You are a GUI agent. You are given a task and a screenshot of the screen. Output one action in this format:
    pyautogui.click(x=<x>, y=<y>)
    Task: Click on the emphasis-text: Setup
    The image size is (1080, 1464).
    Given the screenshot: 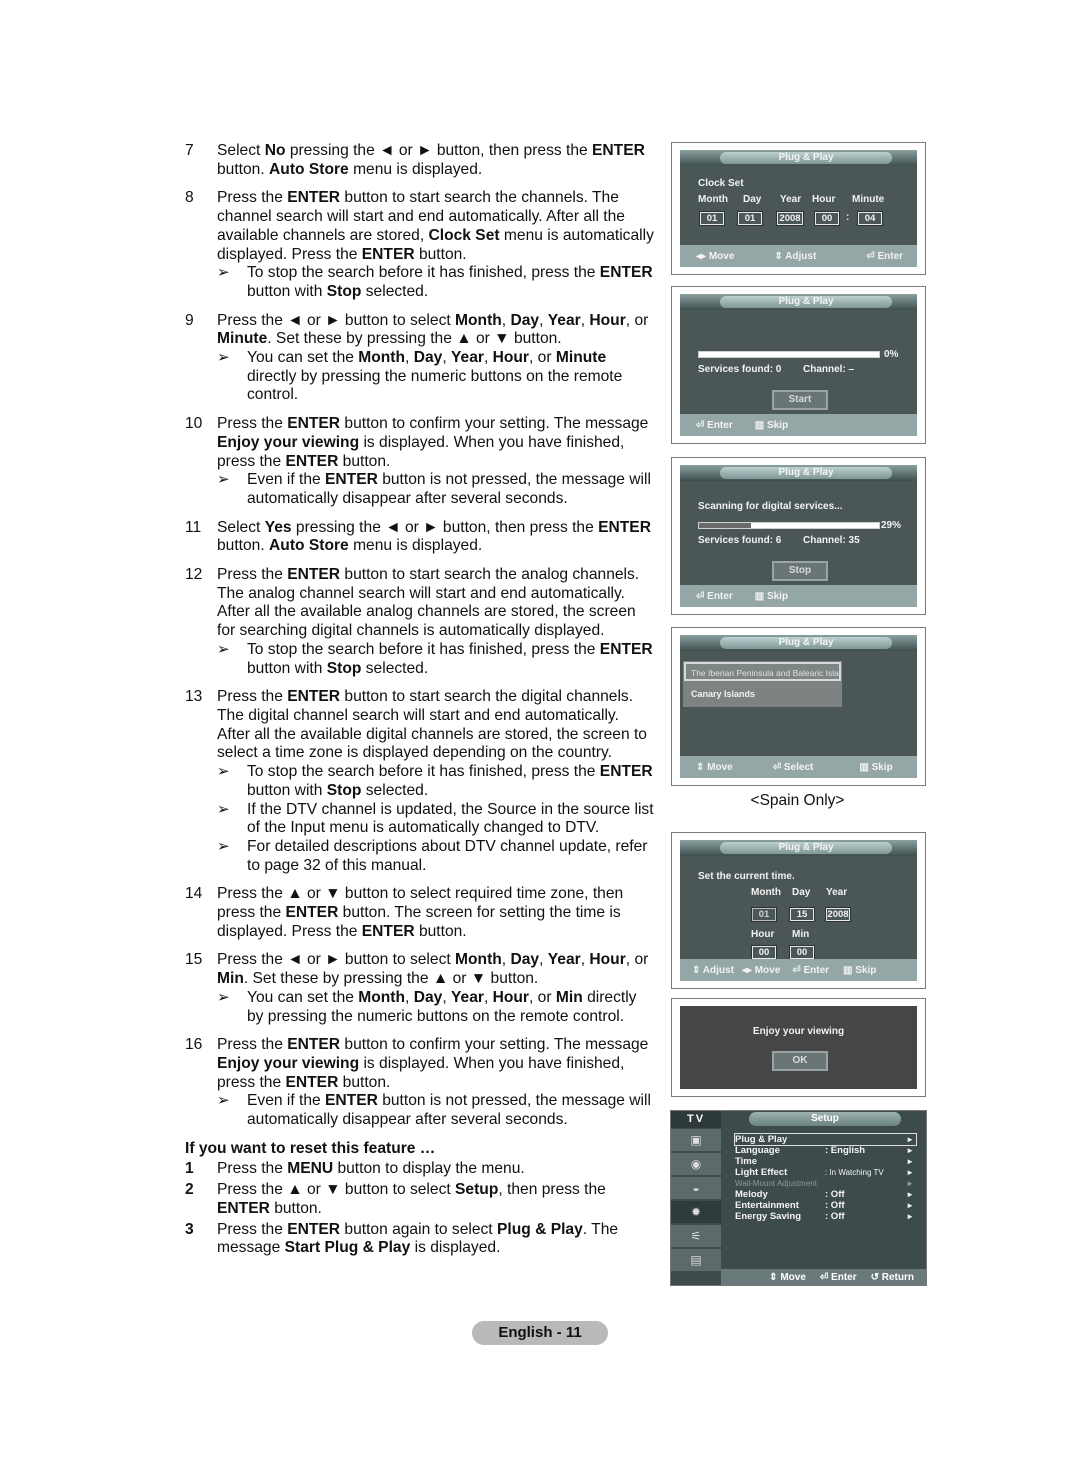 What is the action you would take?
    pyautogui.click(x=477, y=1190)
    